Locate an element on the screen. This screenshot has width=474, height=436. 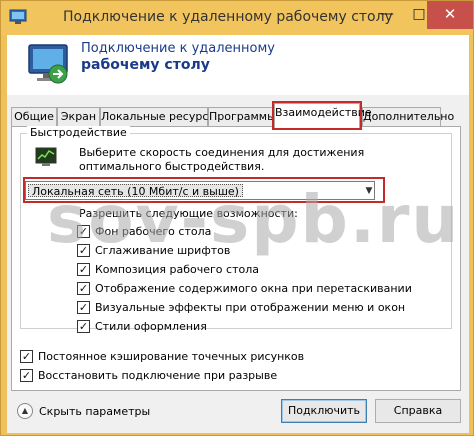
connection-speed-value: Локальная сеть (10 Мбит/с и выше) is located at coordinates (135, 191).